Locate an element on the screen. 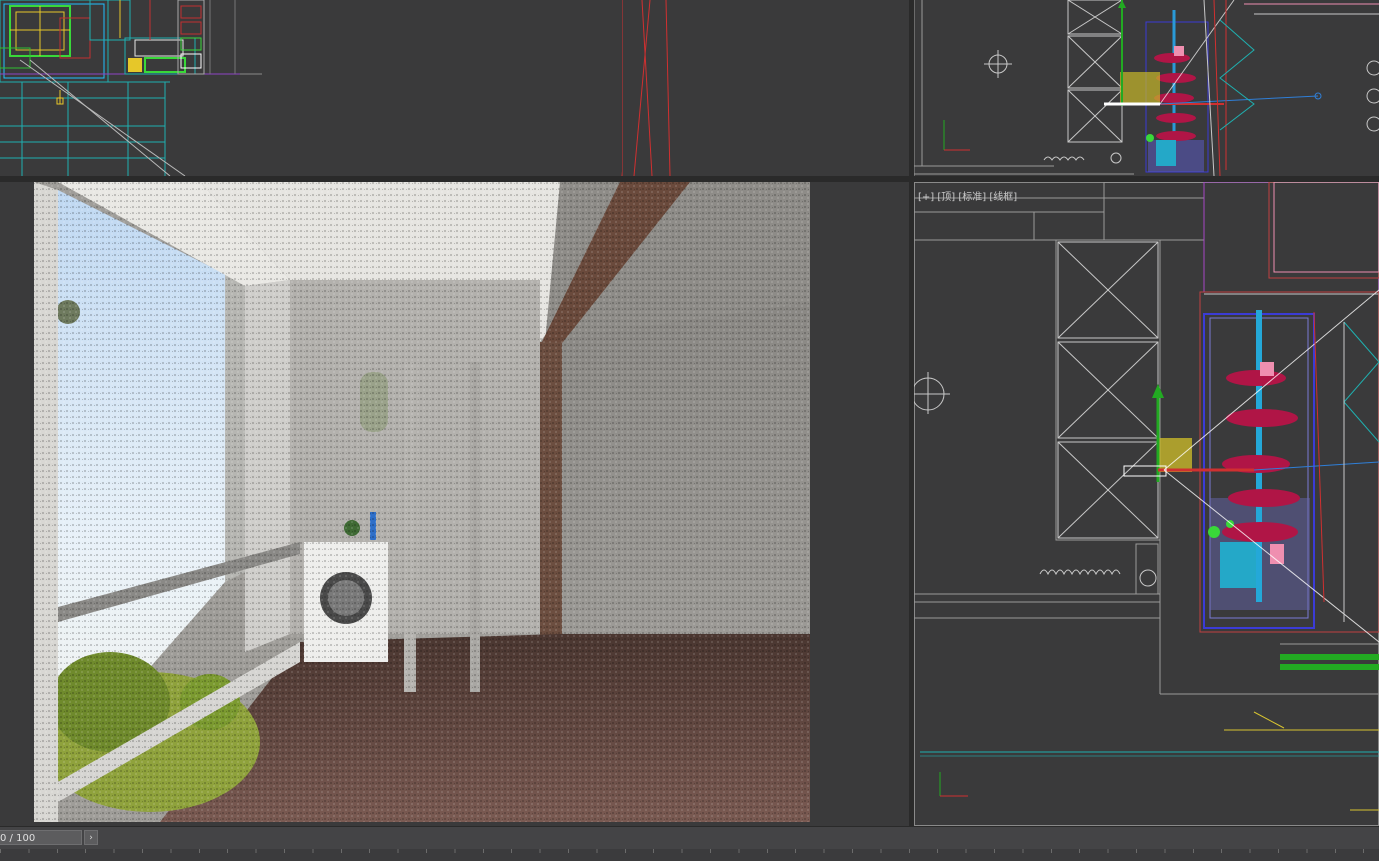 The height and width of the screenshot is (861, 1379). next-frame-button: › is located at coordinates (91, 837).